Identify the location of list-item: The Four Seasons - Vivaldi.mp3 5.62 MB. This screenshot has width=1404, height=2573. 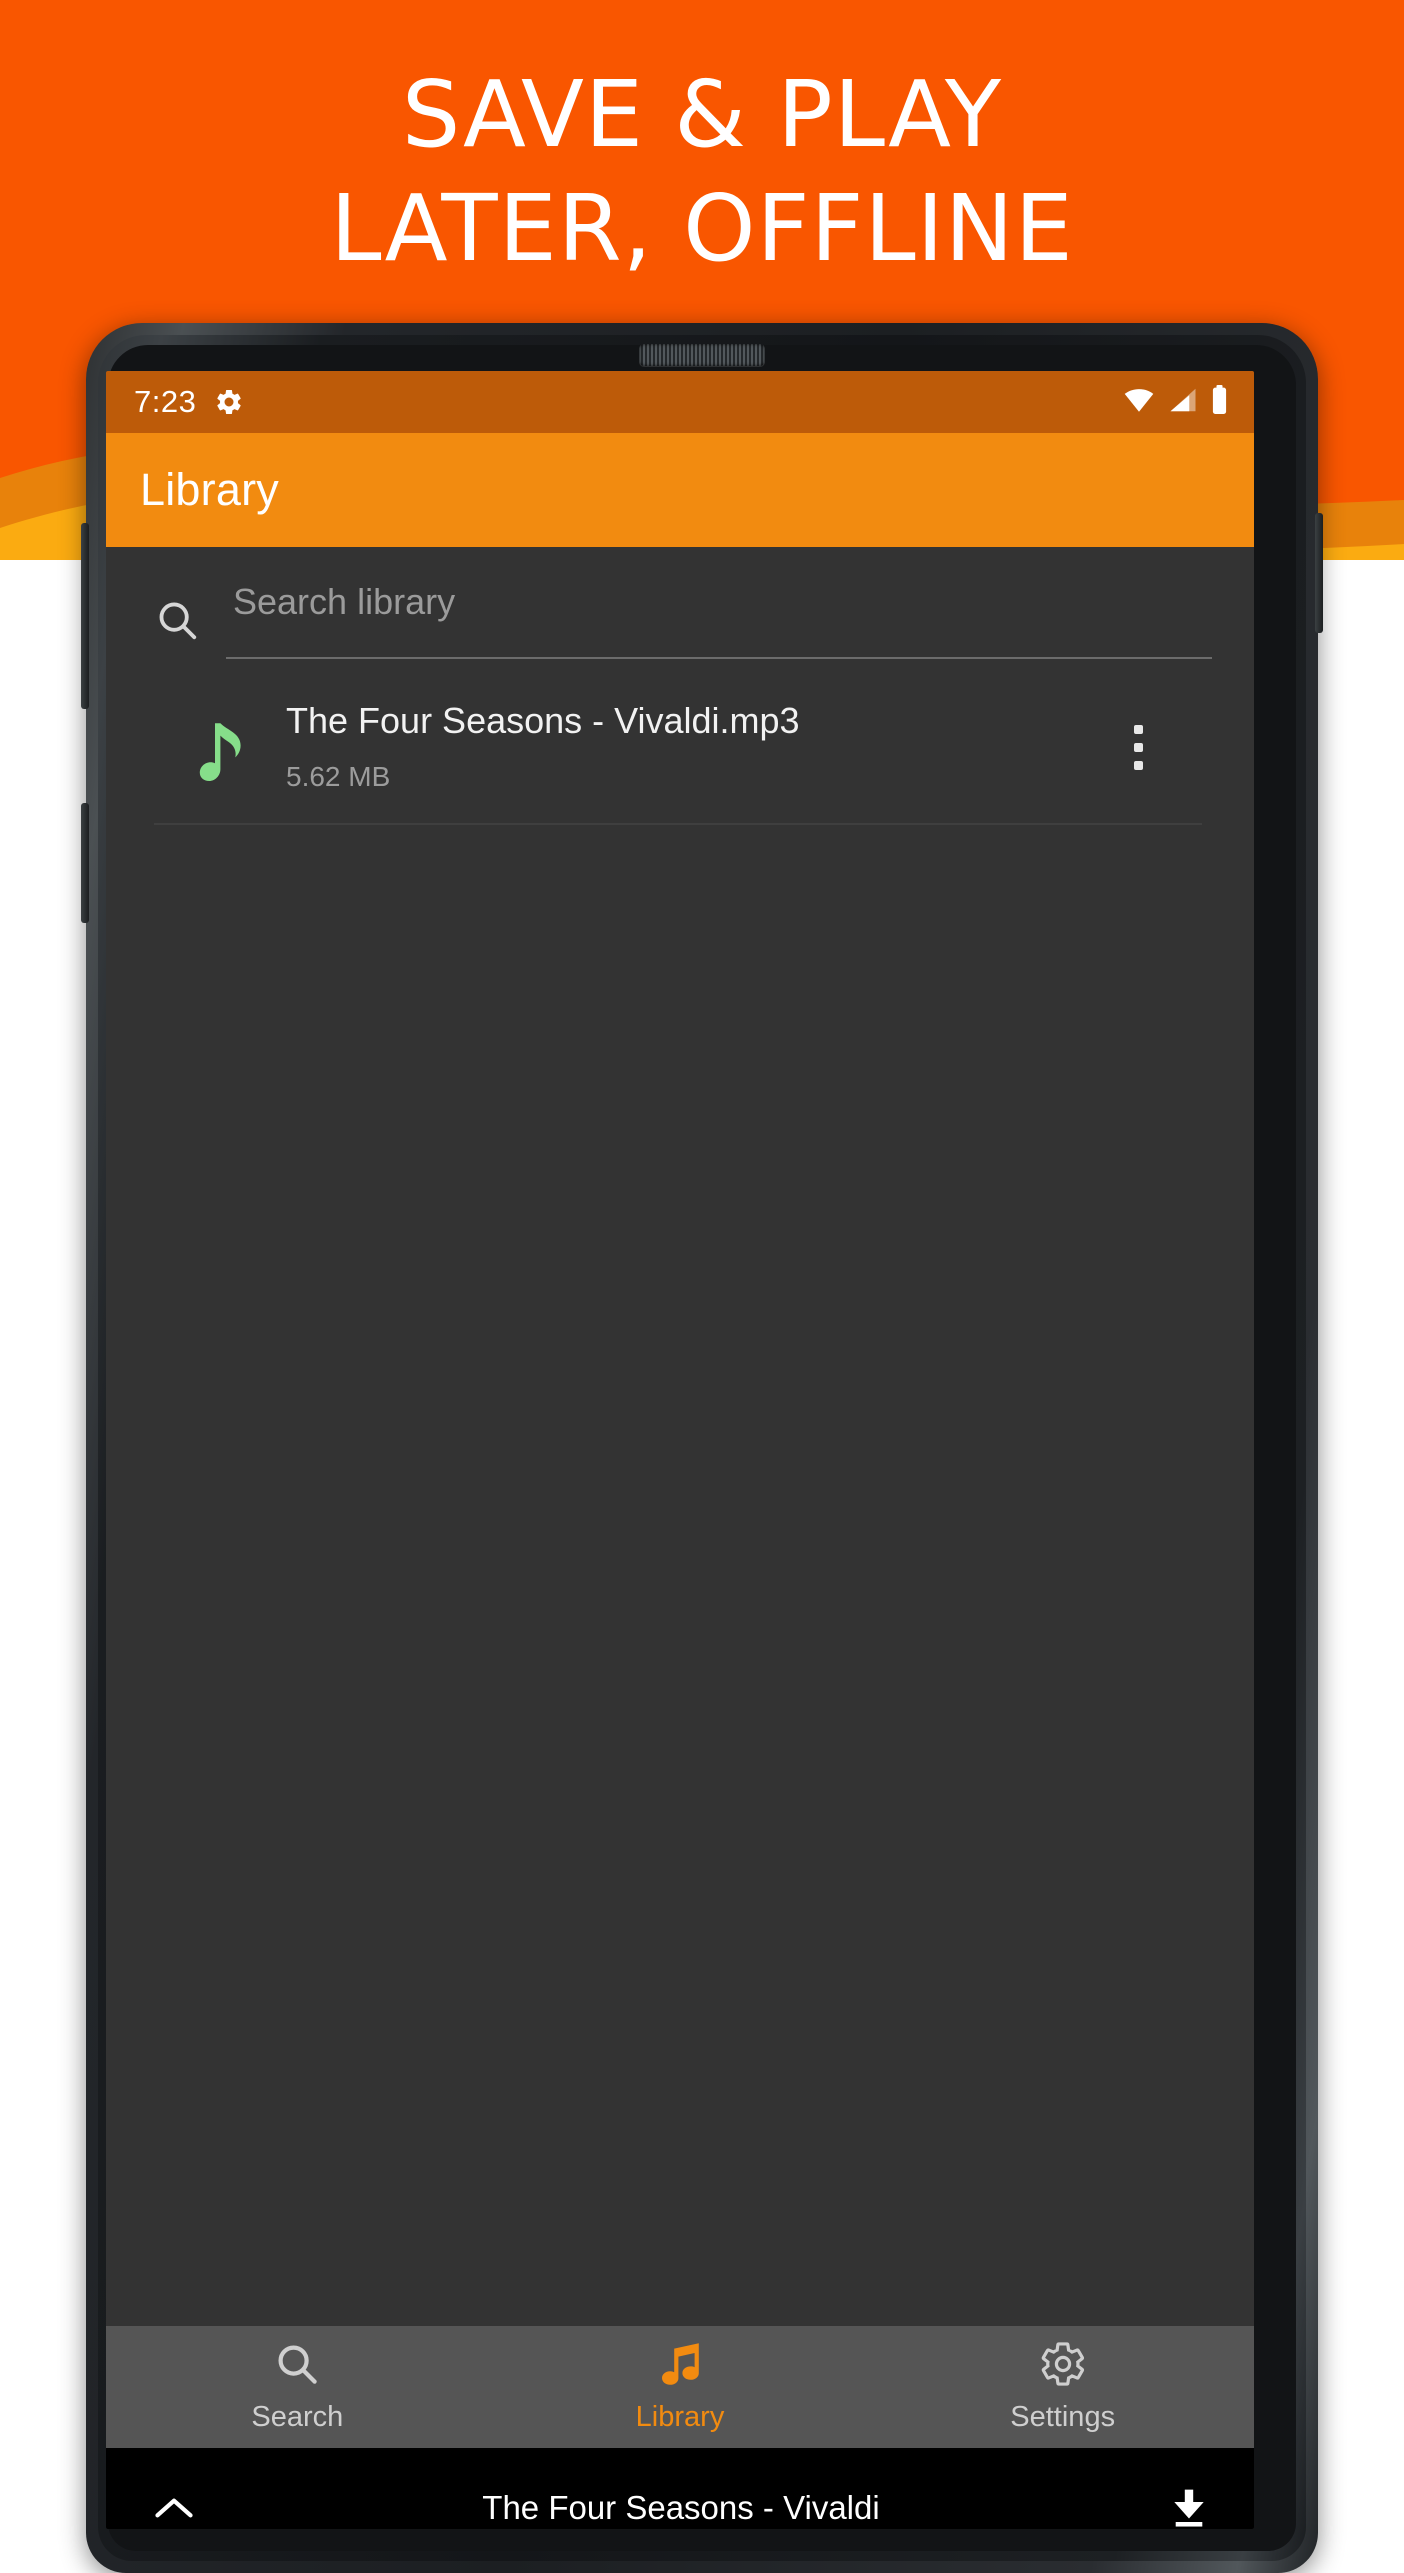
(678, 749).